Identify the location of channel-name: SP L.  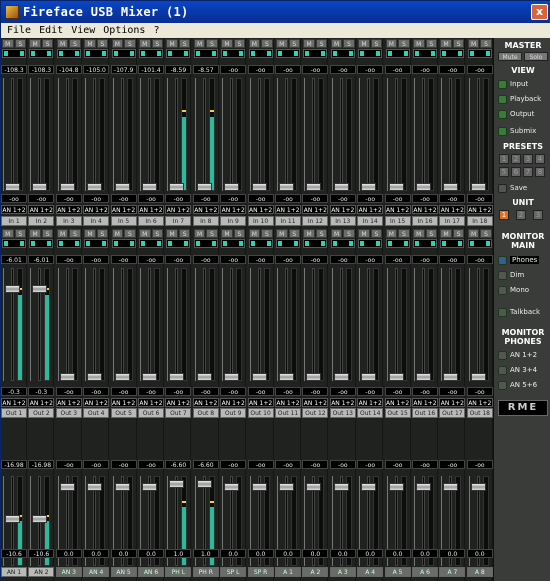
(233, 572).